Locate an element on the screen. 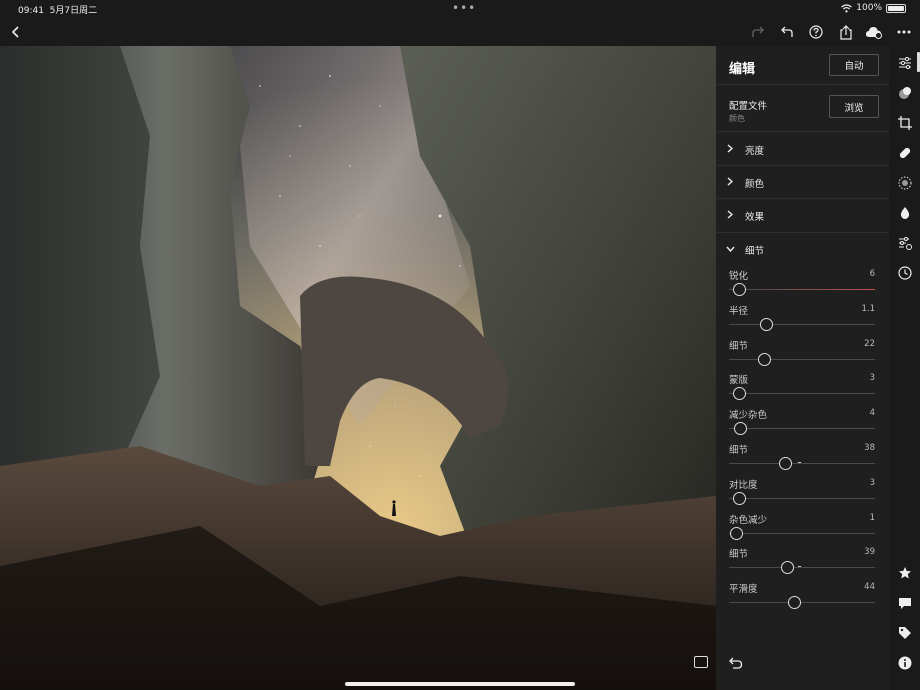 The width and height of the screenshot is (920, 690). tool-rail is located at coordinates (904, 368).